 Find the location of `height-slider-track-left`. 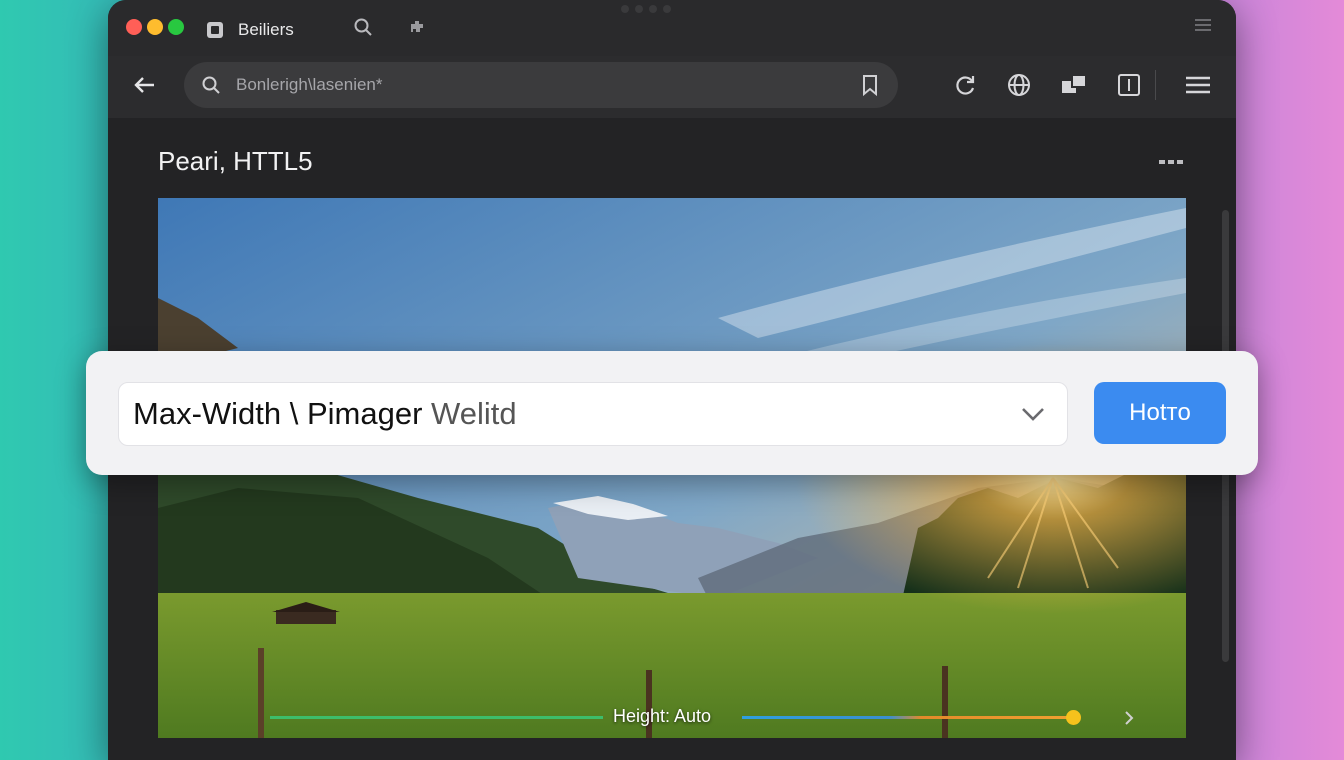

height-slider-track-left is located at coordinates (436, 717).